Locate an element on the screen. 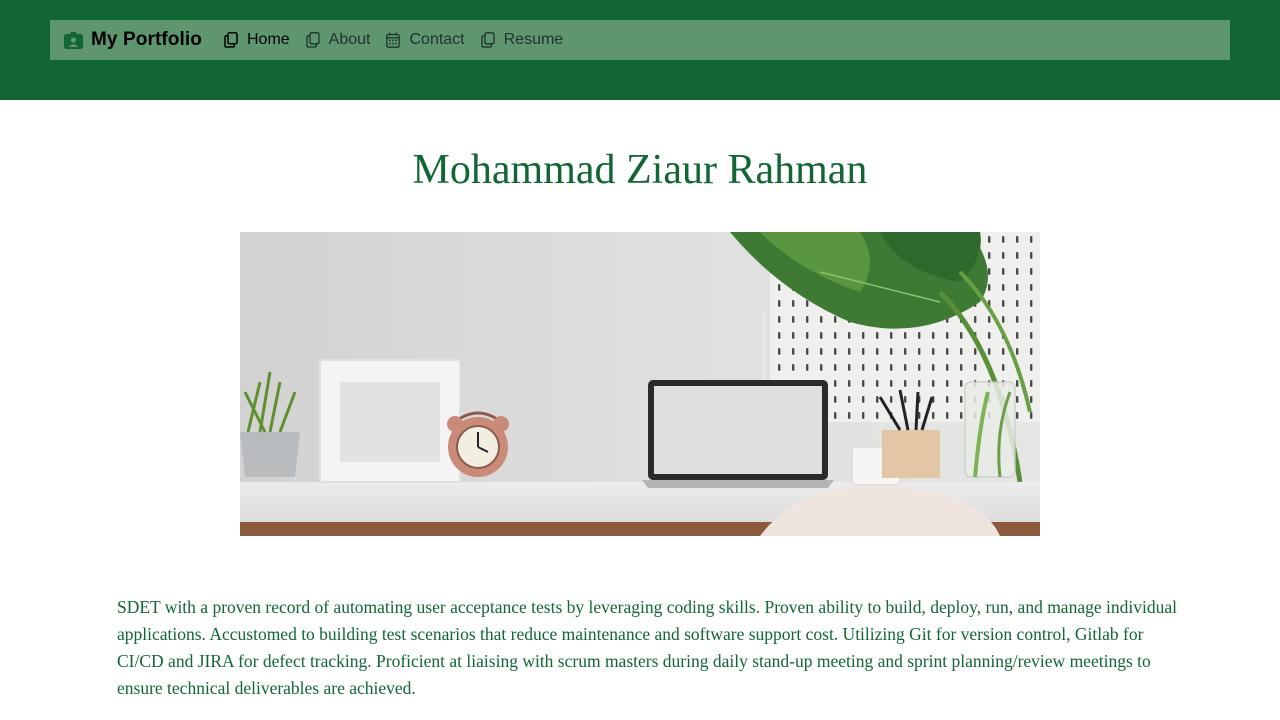 The height and width of the screenshot is (720, 1280). nav-item-about: About is located at coordinates (338, 40).